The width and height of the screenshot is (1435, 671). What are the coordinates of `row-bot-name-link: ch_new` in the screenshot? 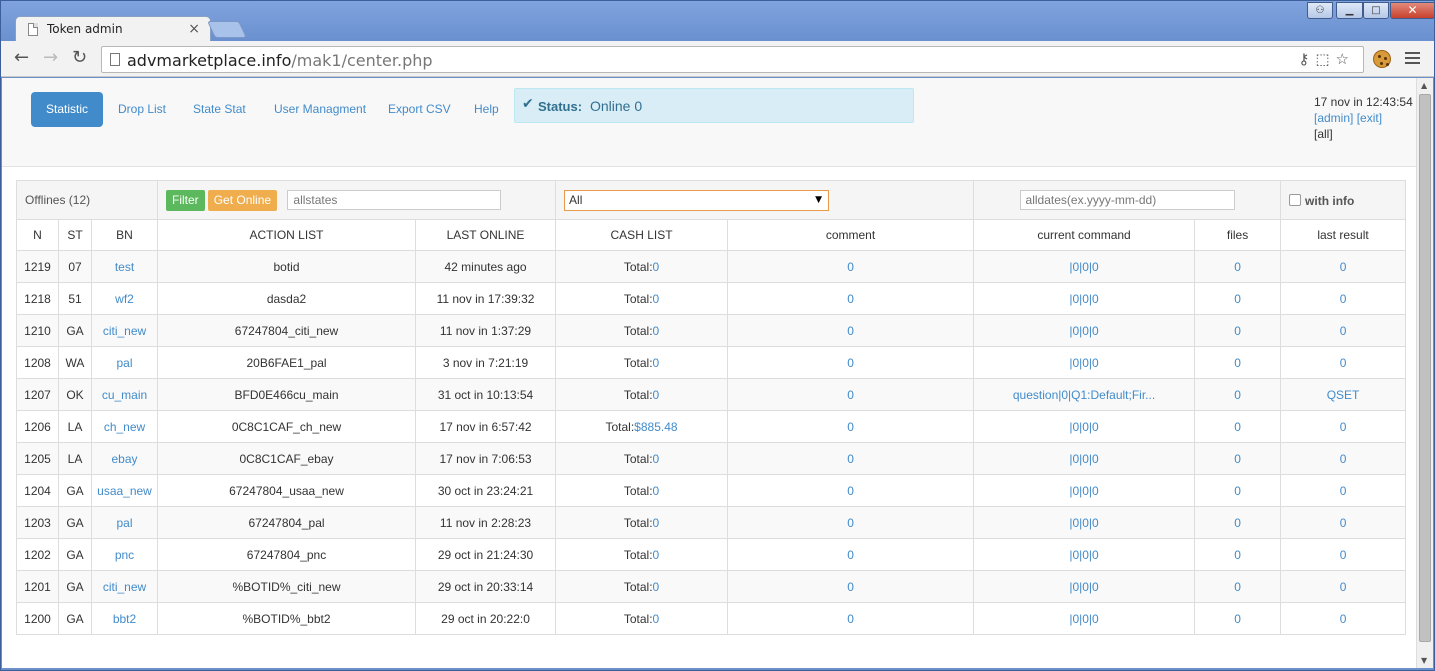 It's located at (124, 427).